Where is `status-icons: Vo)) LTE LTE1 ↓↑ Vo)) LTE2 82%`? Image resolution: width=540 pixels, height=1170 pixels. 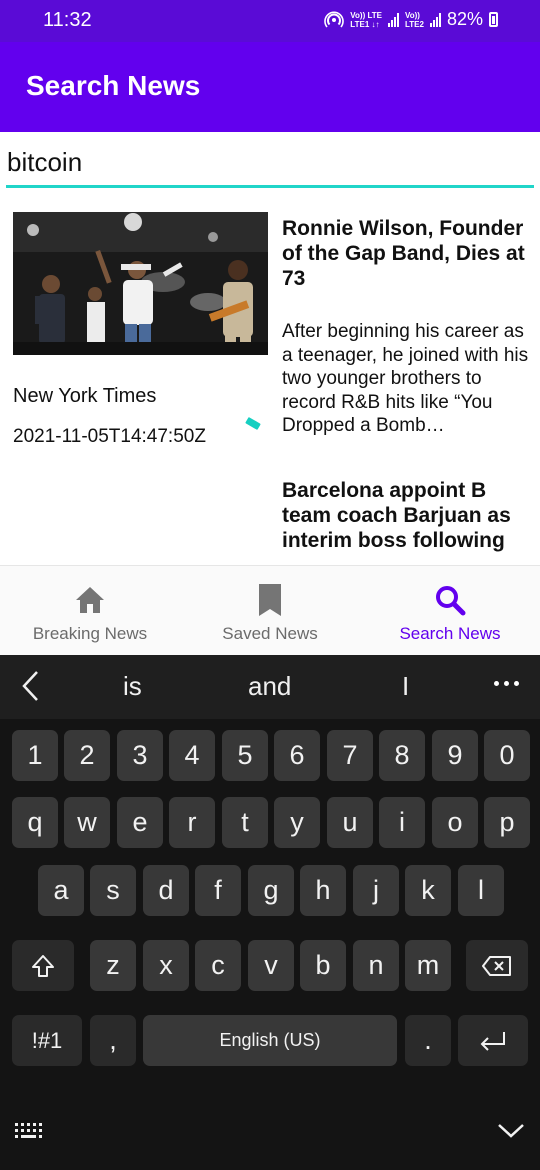
status-icons: Vo)) LTE LTE1 ↓↑ Vo)) LTE2 82% is located at coordinates (411, 19).